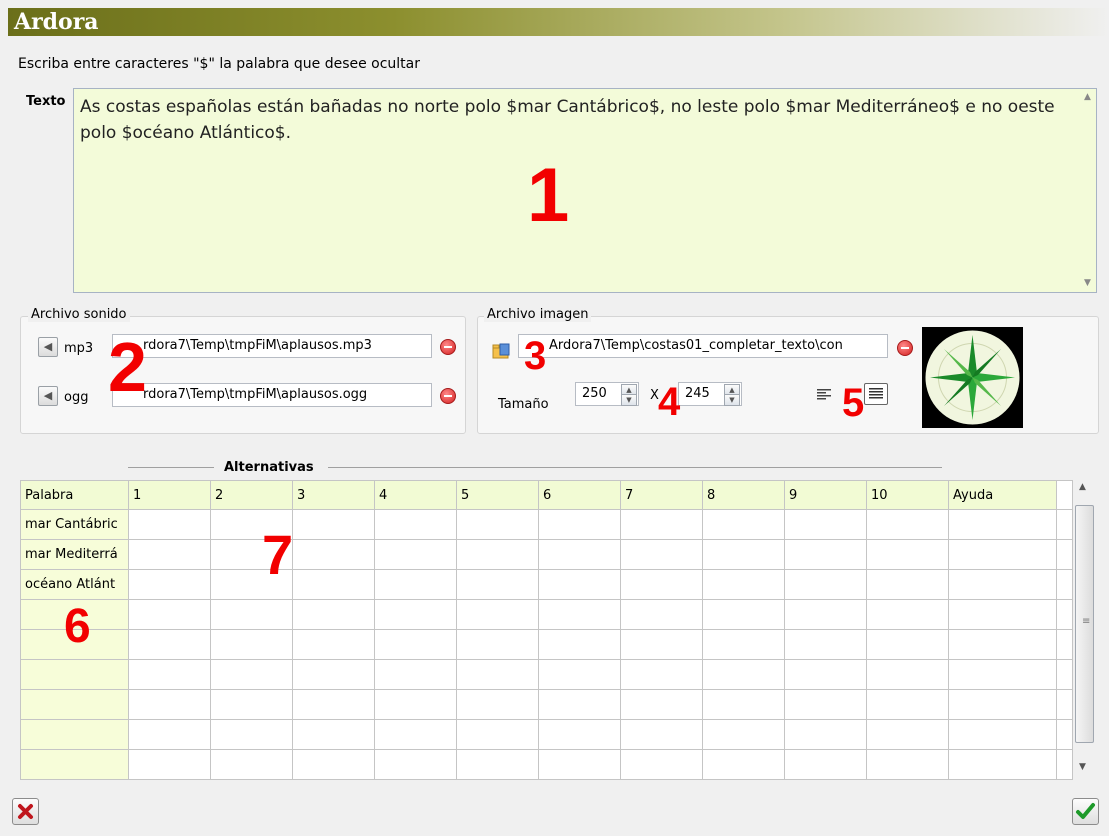 Image resolution: width=1109 pixels, height=836 pixels. What do you see at coordinates (1085, 811) in the screenshot?
I see `ok-button` at bounding box center [1085, 811].